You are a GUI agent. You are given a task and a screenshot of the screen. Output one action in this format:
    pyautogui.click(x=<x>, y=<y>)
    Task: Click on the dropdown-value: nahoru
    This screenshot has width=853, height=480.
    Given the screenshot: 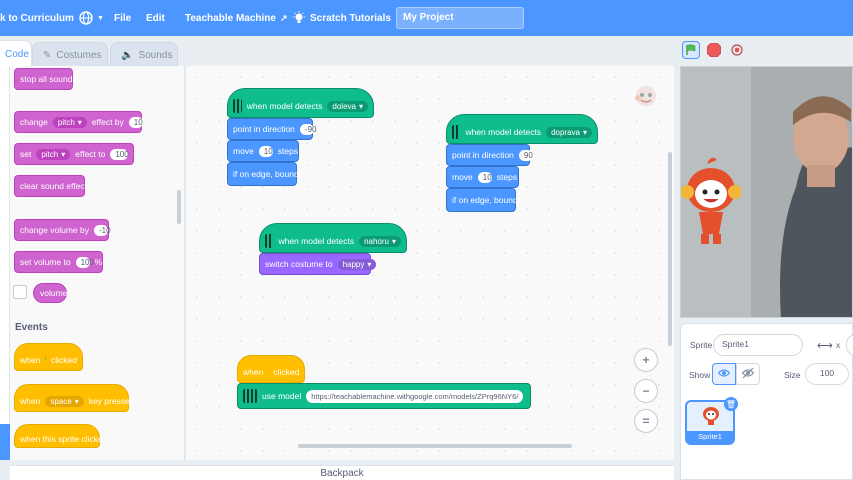 What is the action you would take?
    pyautogui.click(x=376, y=241)
    